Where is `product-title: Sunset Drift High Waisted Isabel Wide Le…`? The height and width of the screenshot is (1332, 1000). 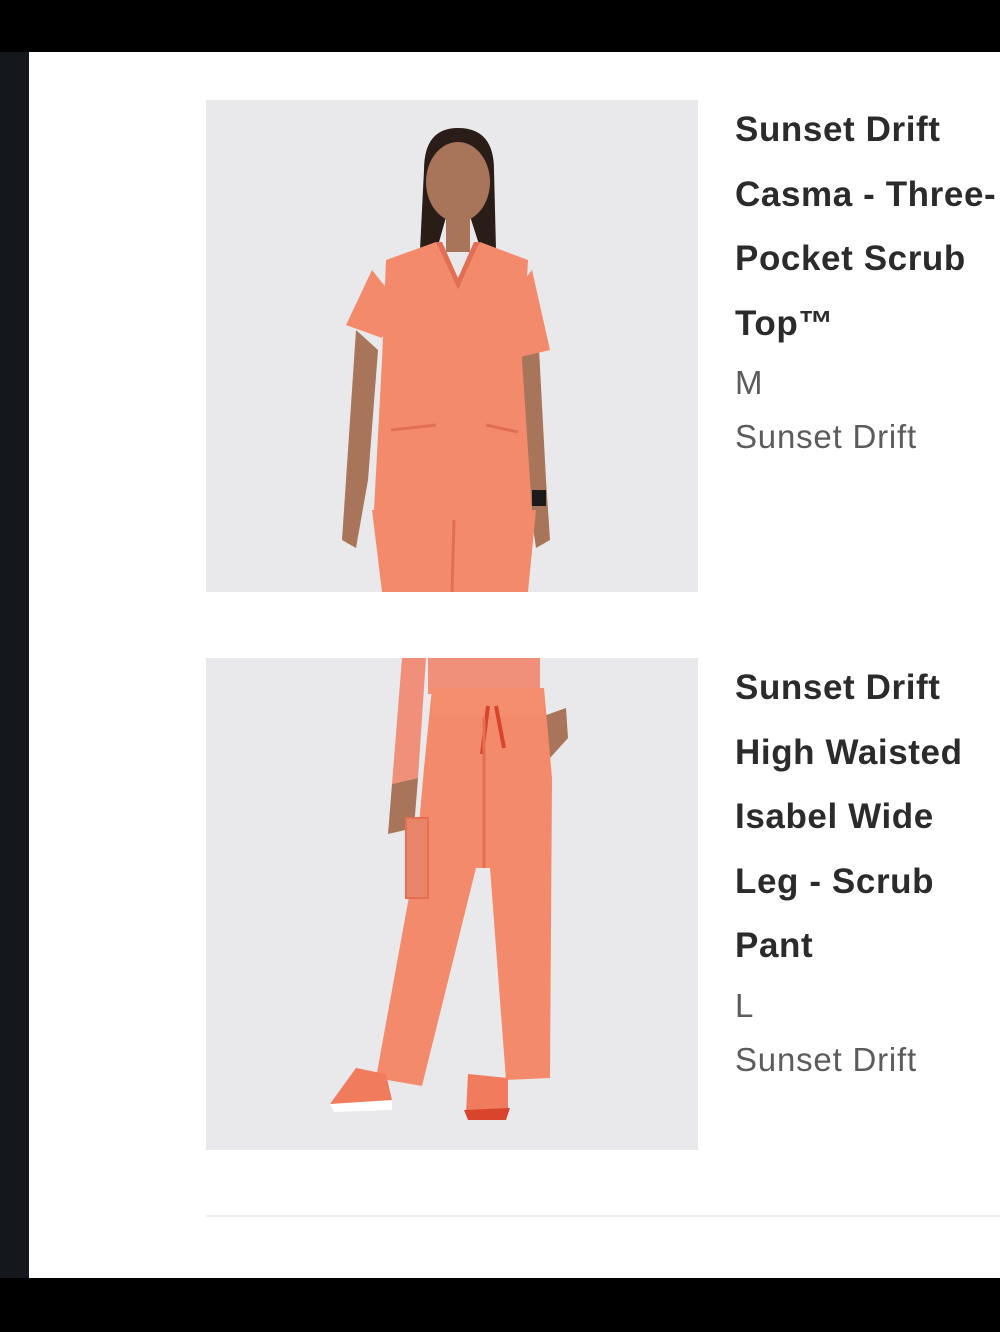
product-title: Sunset Drift High Waisted Isabel Wide Le… is located at coordinates (867, 817).